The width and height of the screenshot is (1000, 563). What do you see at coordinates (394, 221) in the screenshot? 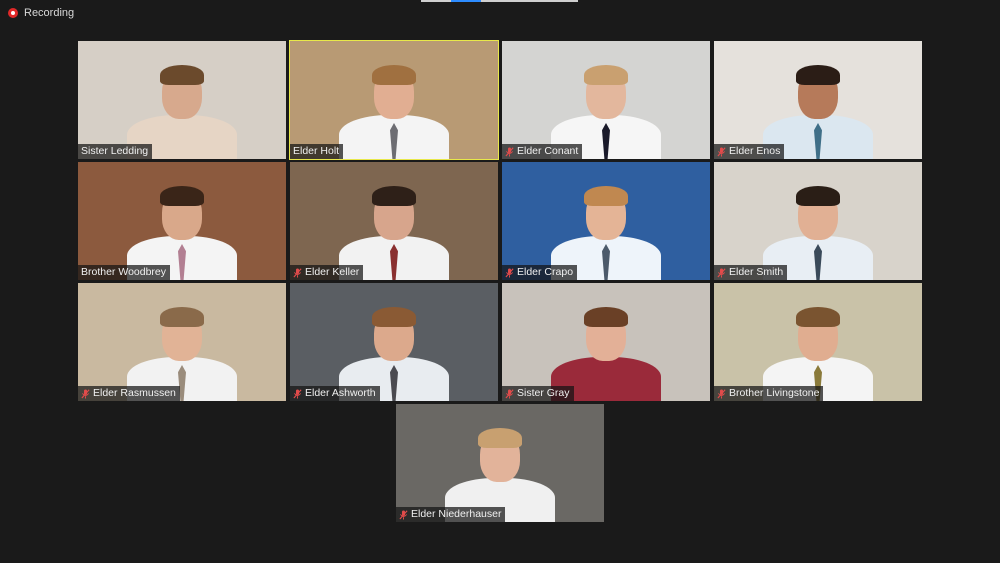
I see `video-tile: Elder Keller` at bounding box center [394, 221].